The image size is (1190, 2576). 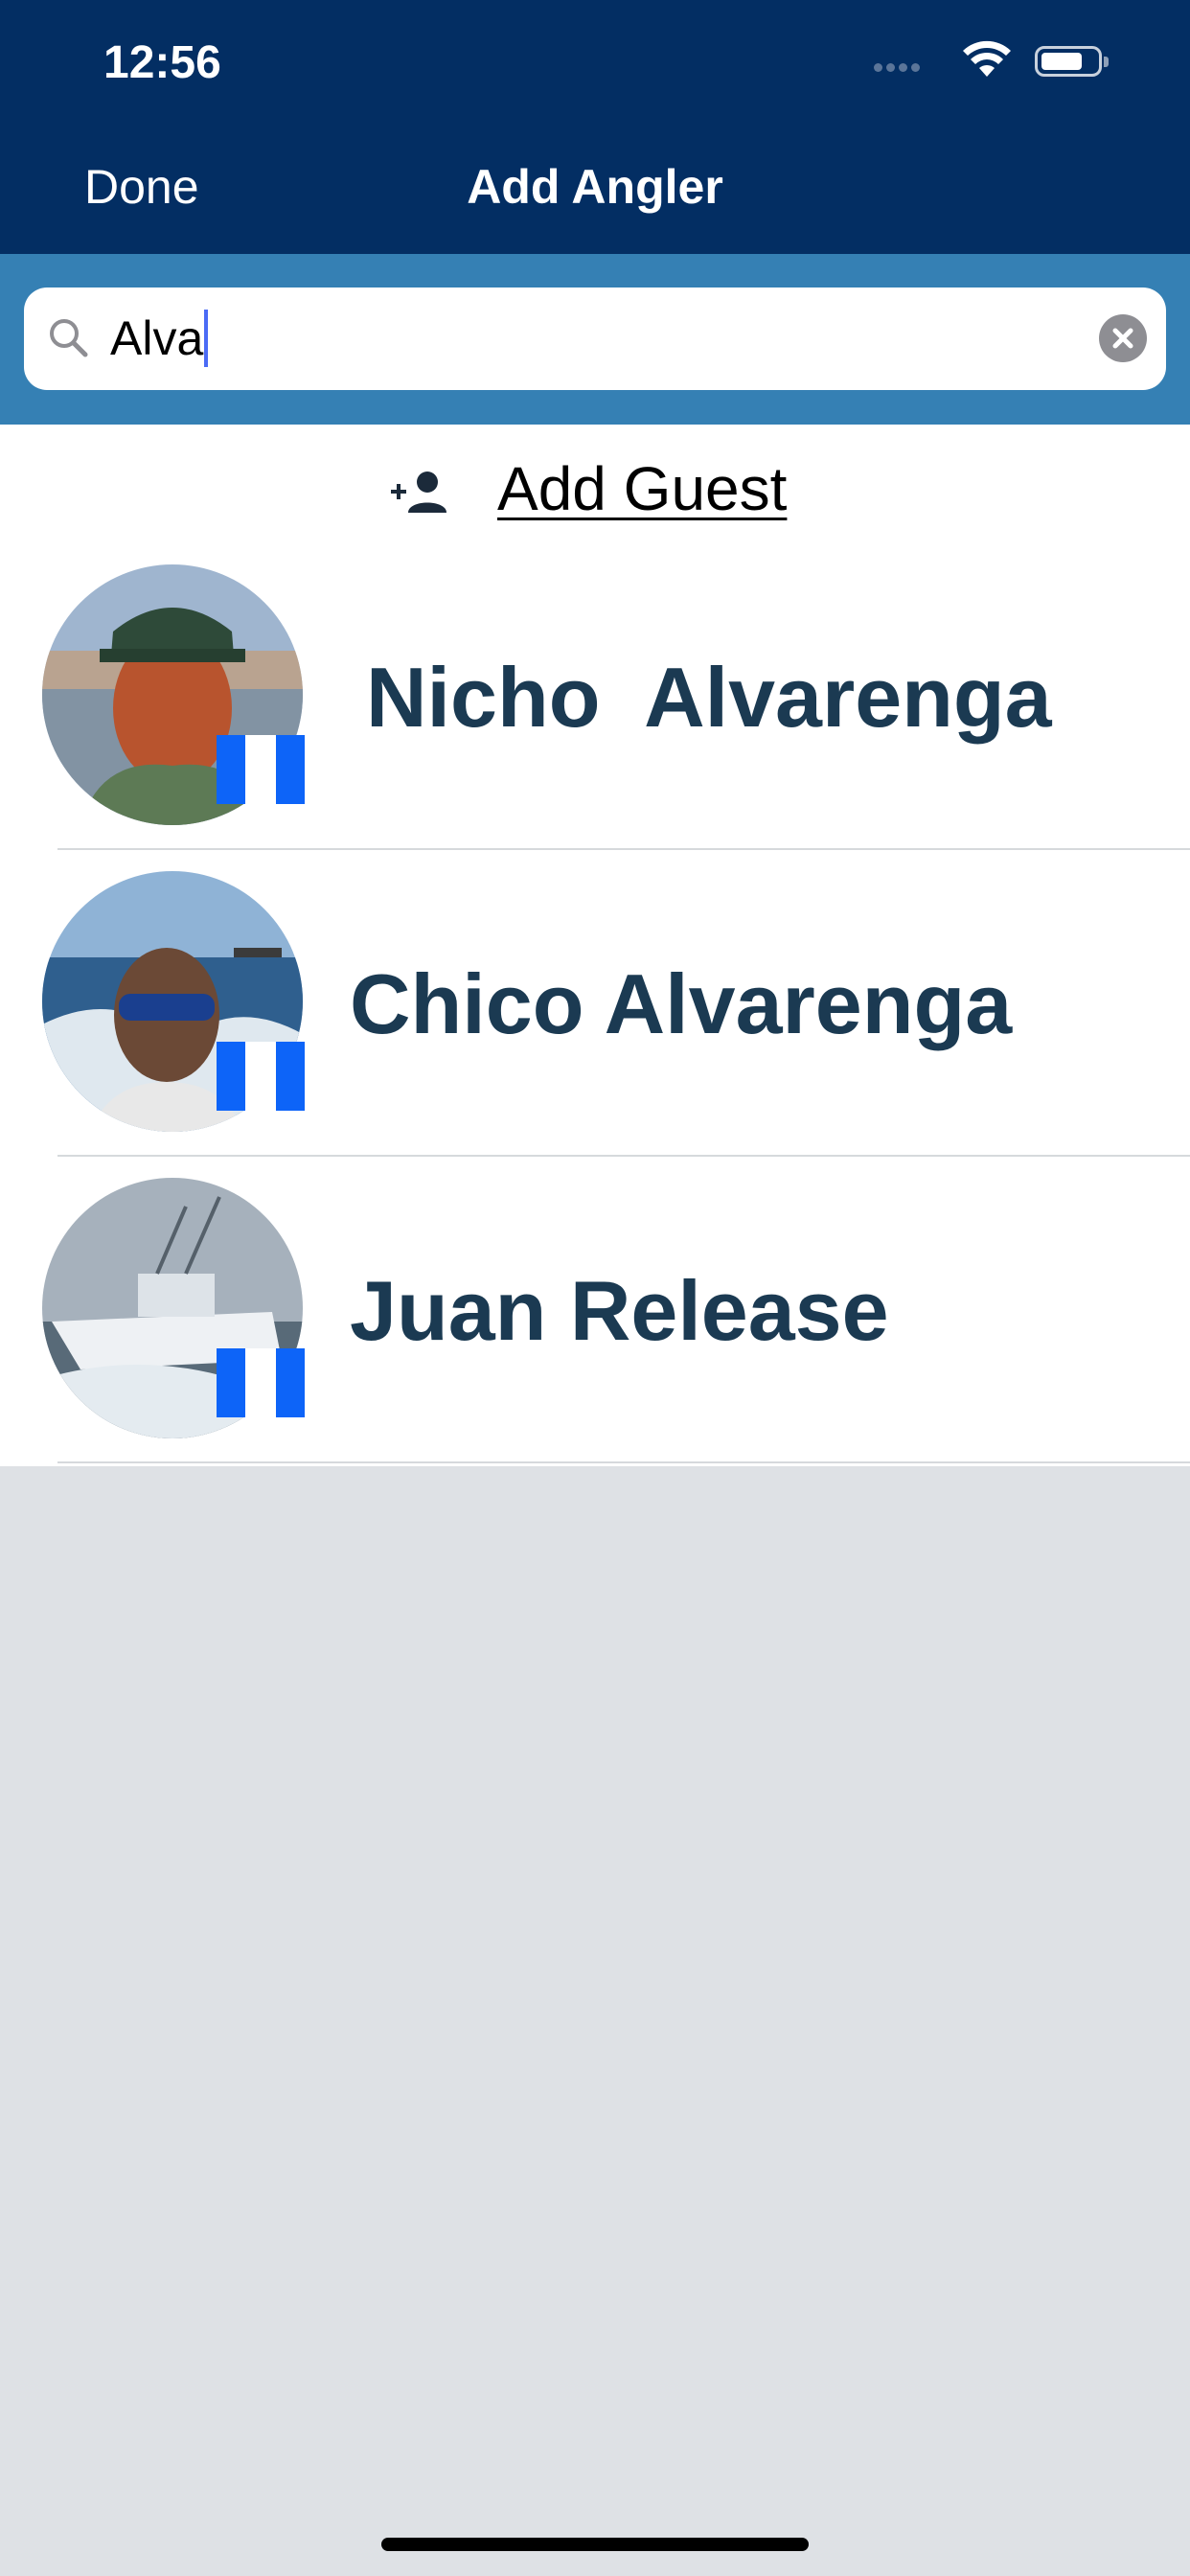 I want to click on page-title: Add Angler, so click(x=595, y=187).